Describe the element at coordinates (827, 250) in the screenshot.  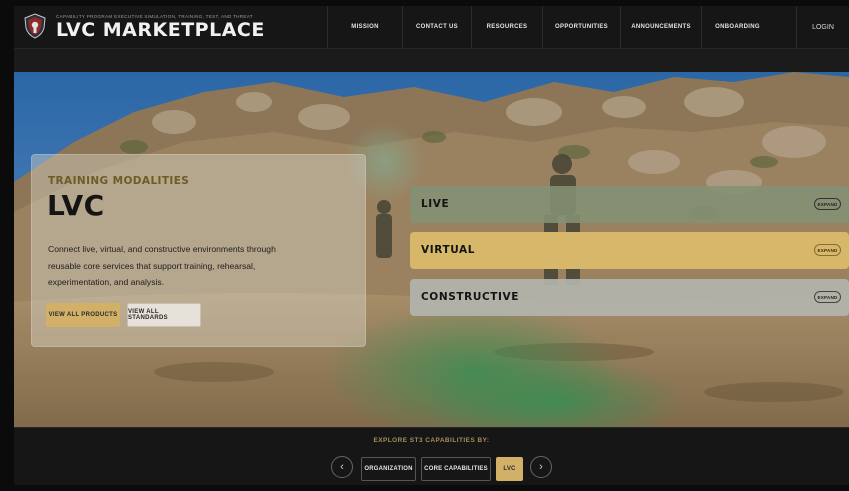
I see `expand-virtual-button: EXPAND` at that location.